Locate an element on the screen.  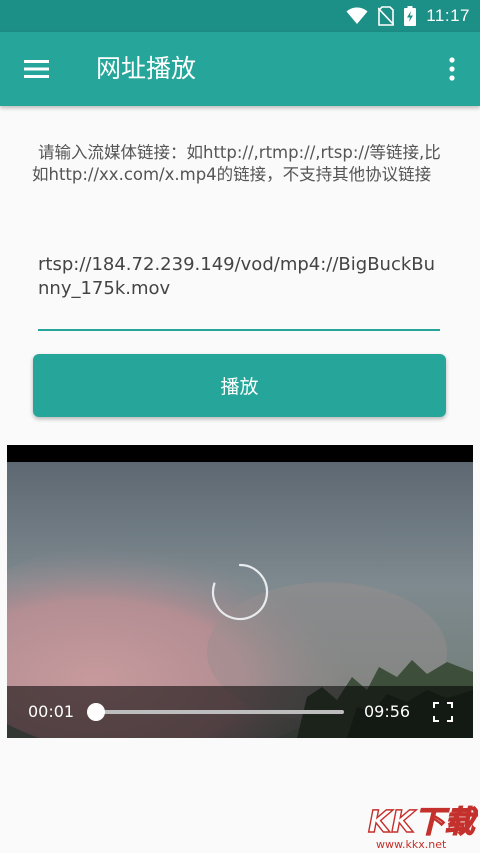
wifi-icon is located at coordinates (357, 16).